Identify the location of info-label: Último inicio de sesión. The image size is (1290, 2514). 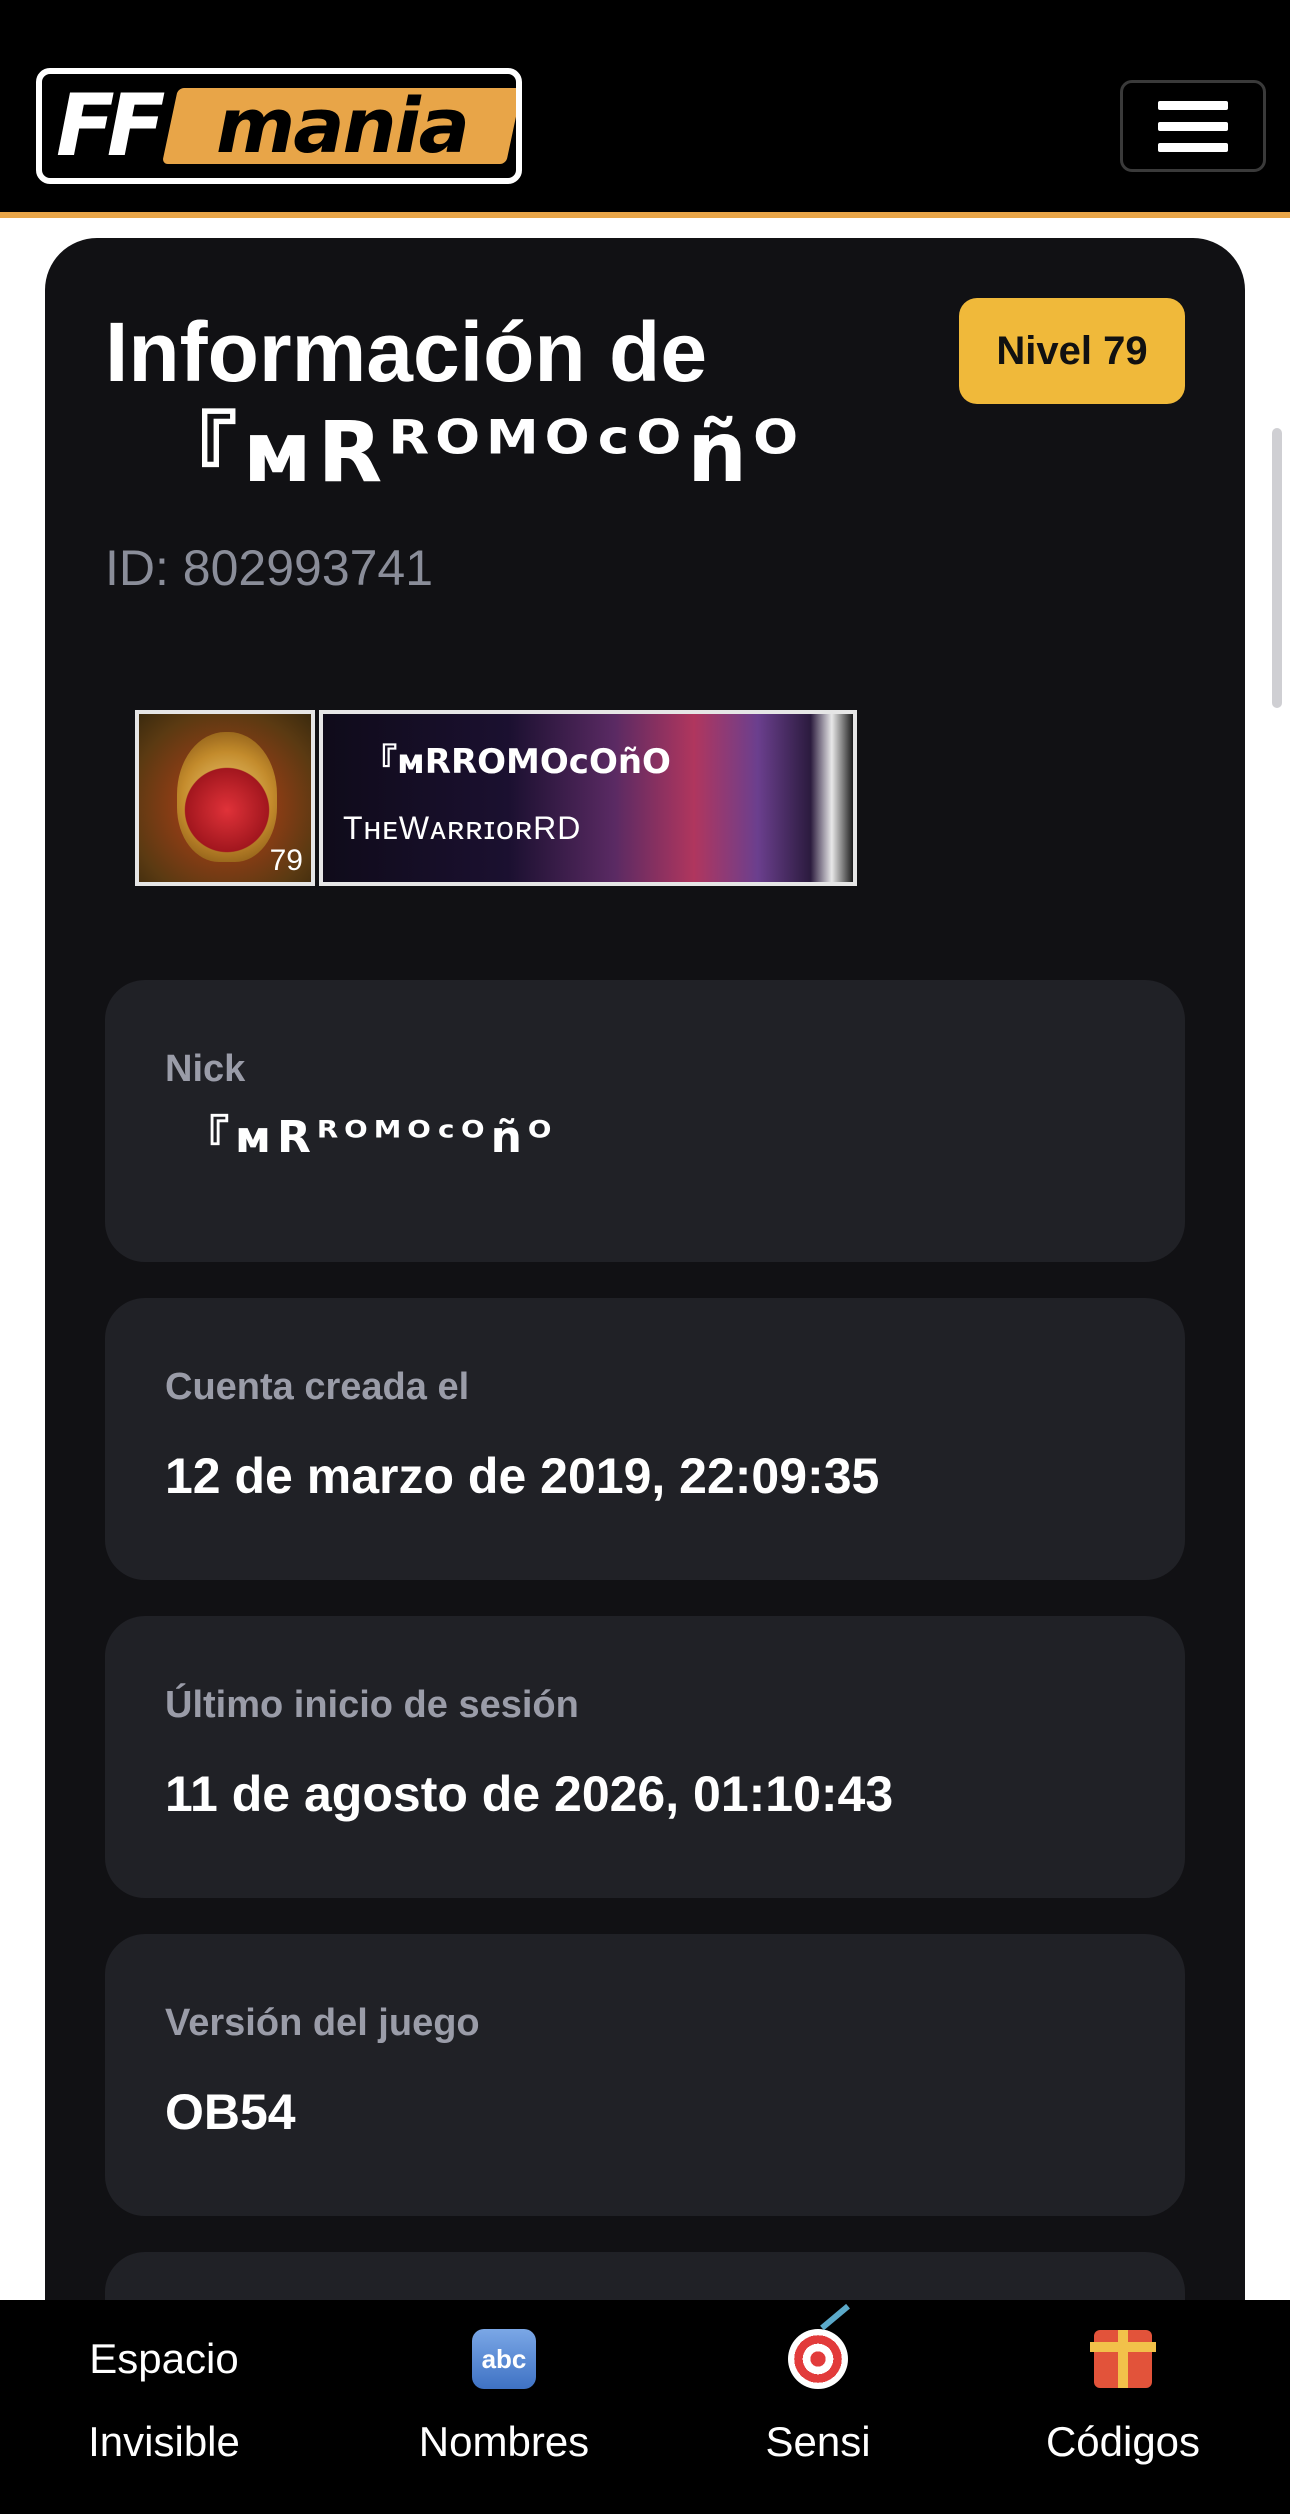
(372, 1705).